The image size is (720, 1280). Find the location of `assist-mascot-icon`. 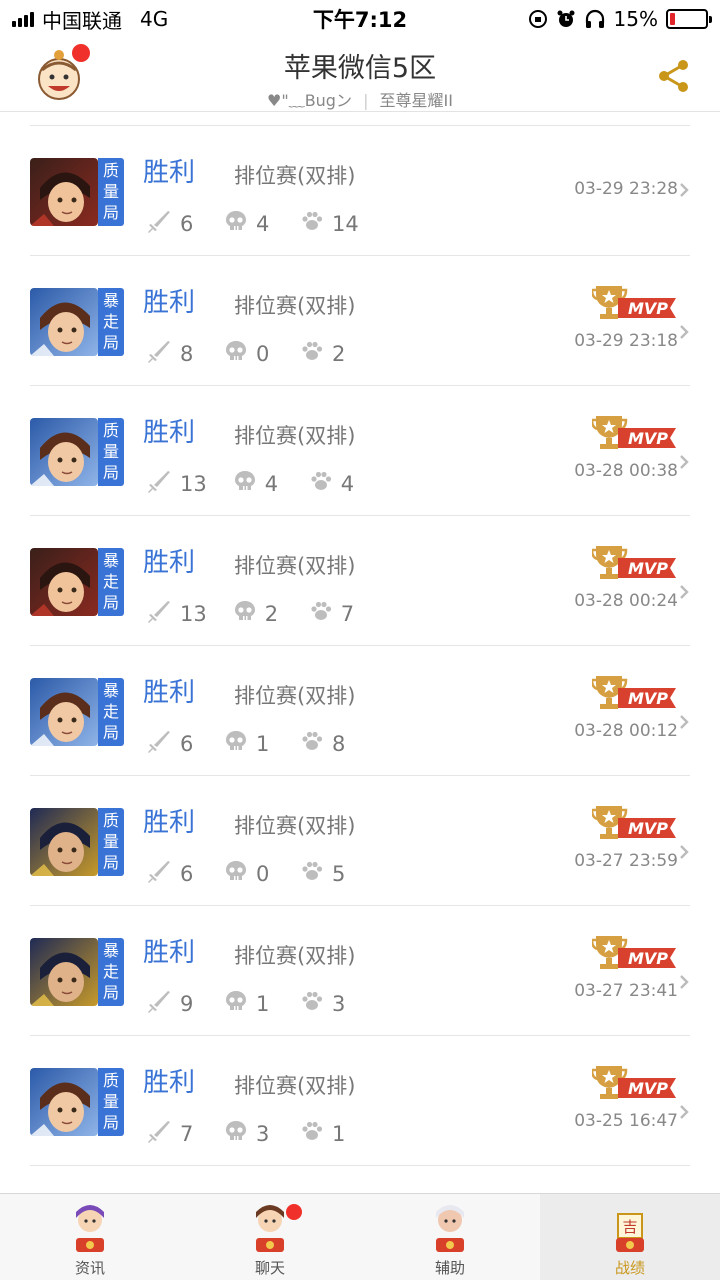

assist-mascot-icon is located at coordinates (450, 1228).